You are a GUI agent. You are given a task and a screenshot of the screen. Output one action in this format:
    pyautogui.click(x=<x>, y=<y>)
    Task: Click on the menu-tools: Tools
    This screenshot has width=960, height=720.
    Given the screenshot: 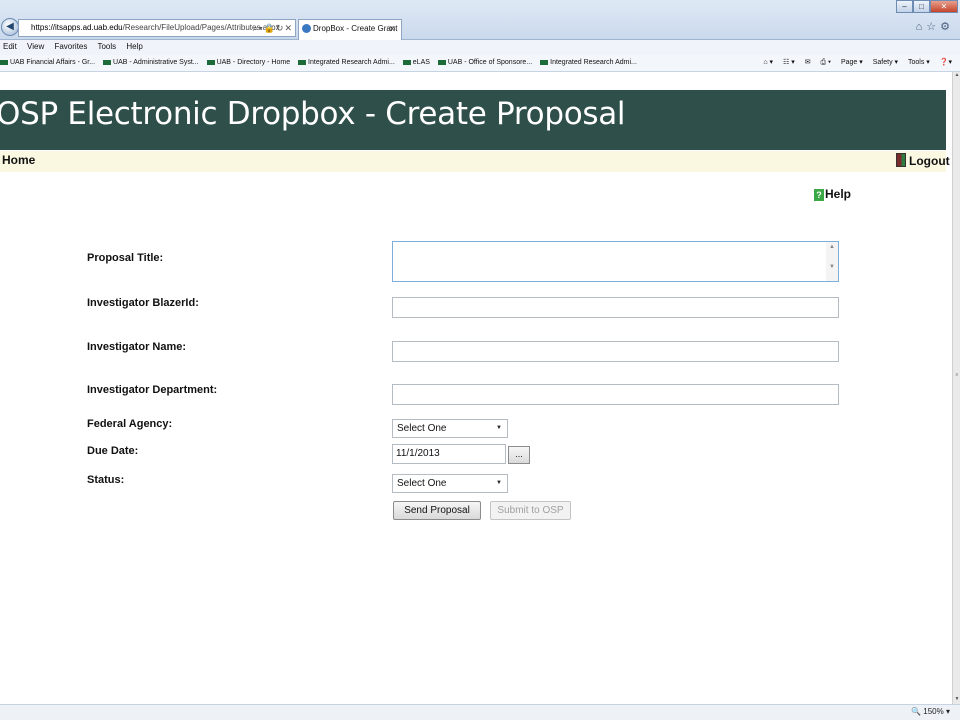 What is the action you would take?
    pyautogui.click(x=106, y=46)
    